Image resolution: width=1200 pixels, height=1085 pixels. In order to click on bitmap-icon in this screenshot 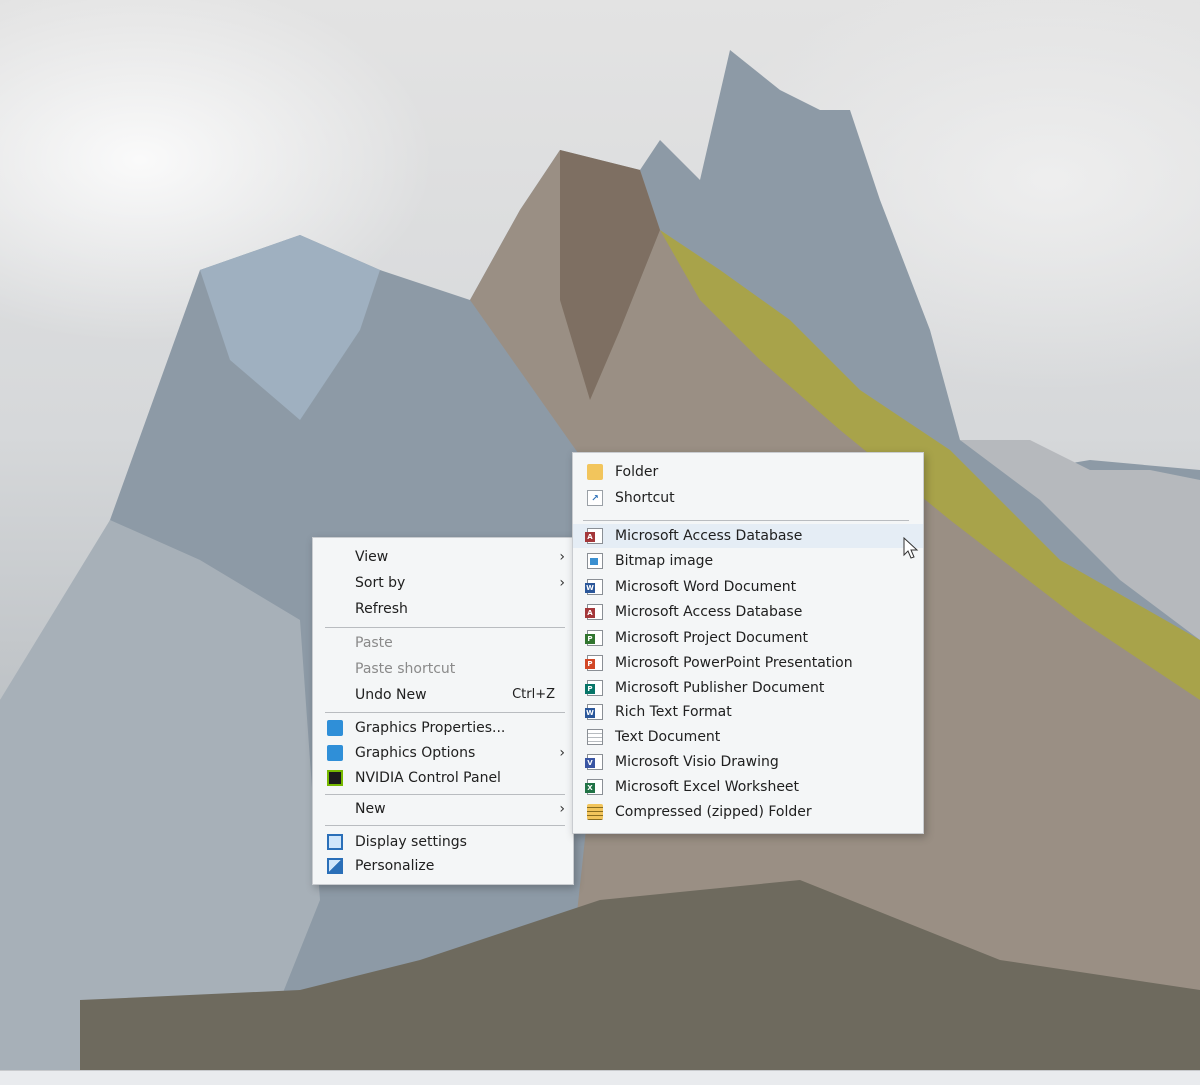, I will do `click(595, 561)`.